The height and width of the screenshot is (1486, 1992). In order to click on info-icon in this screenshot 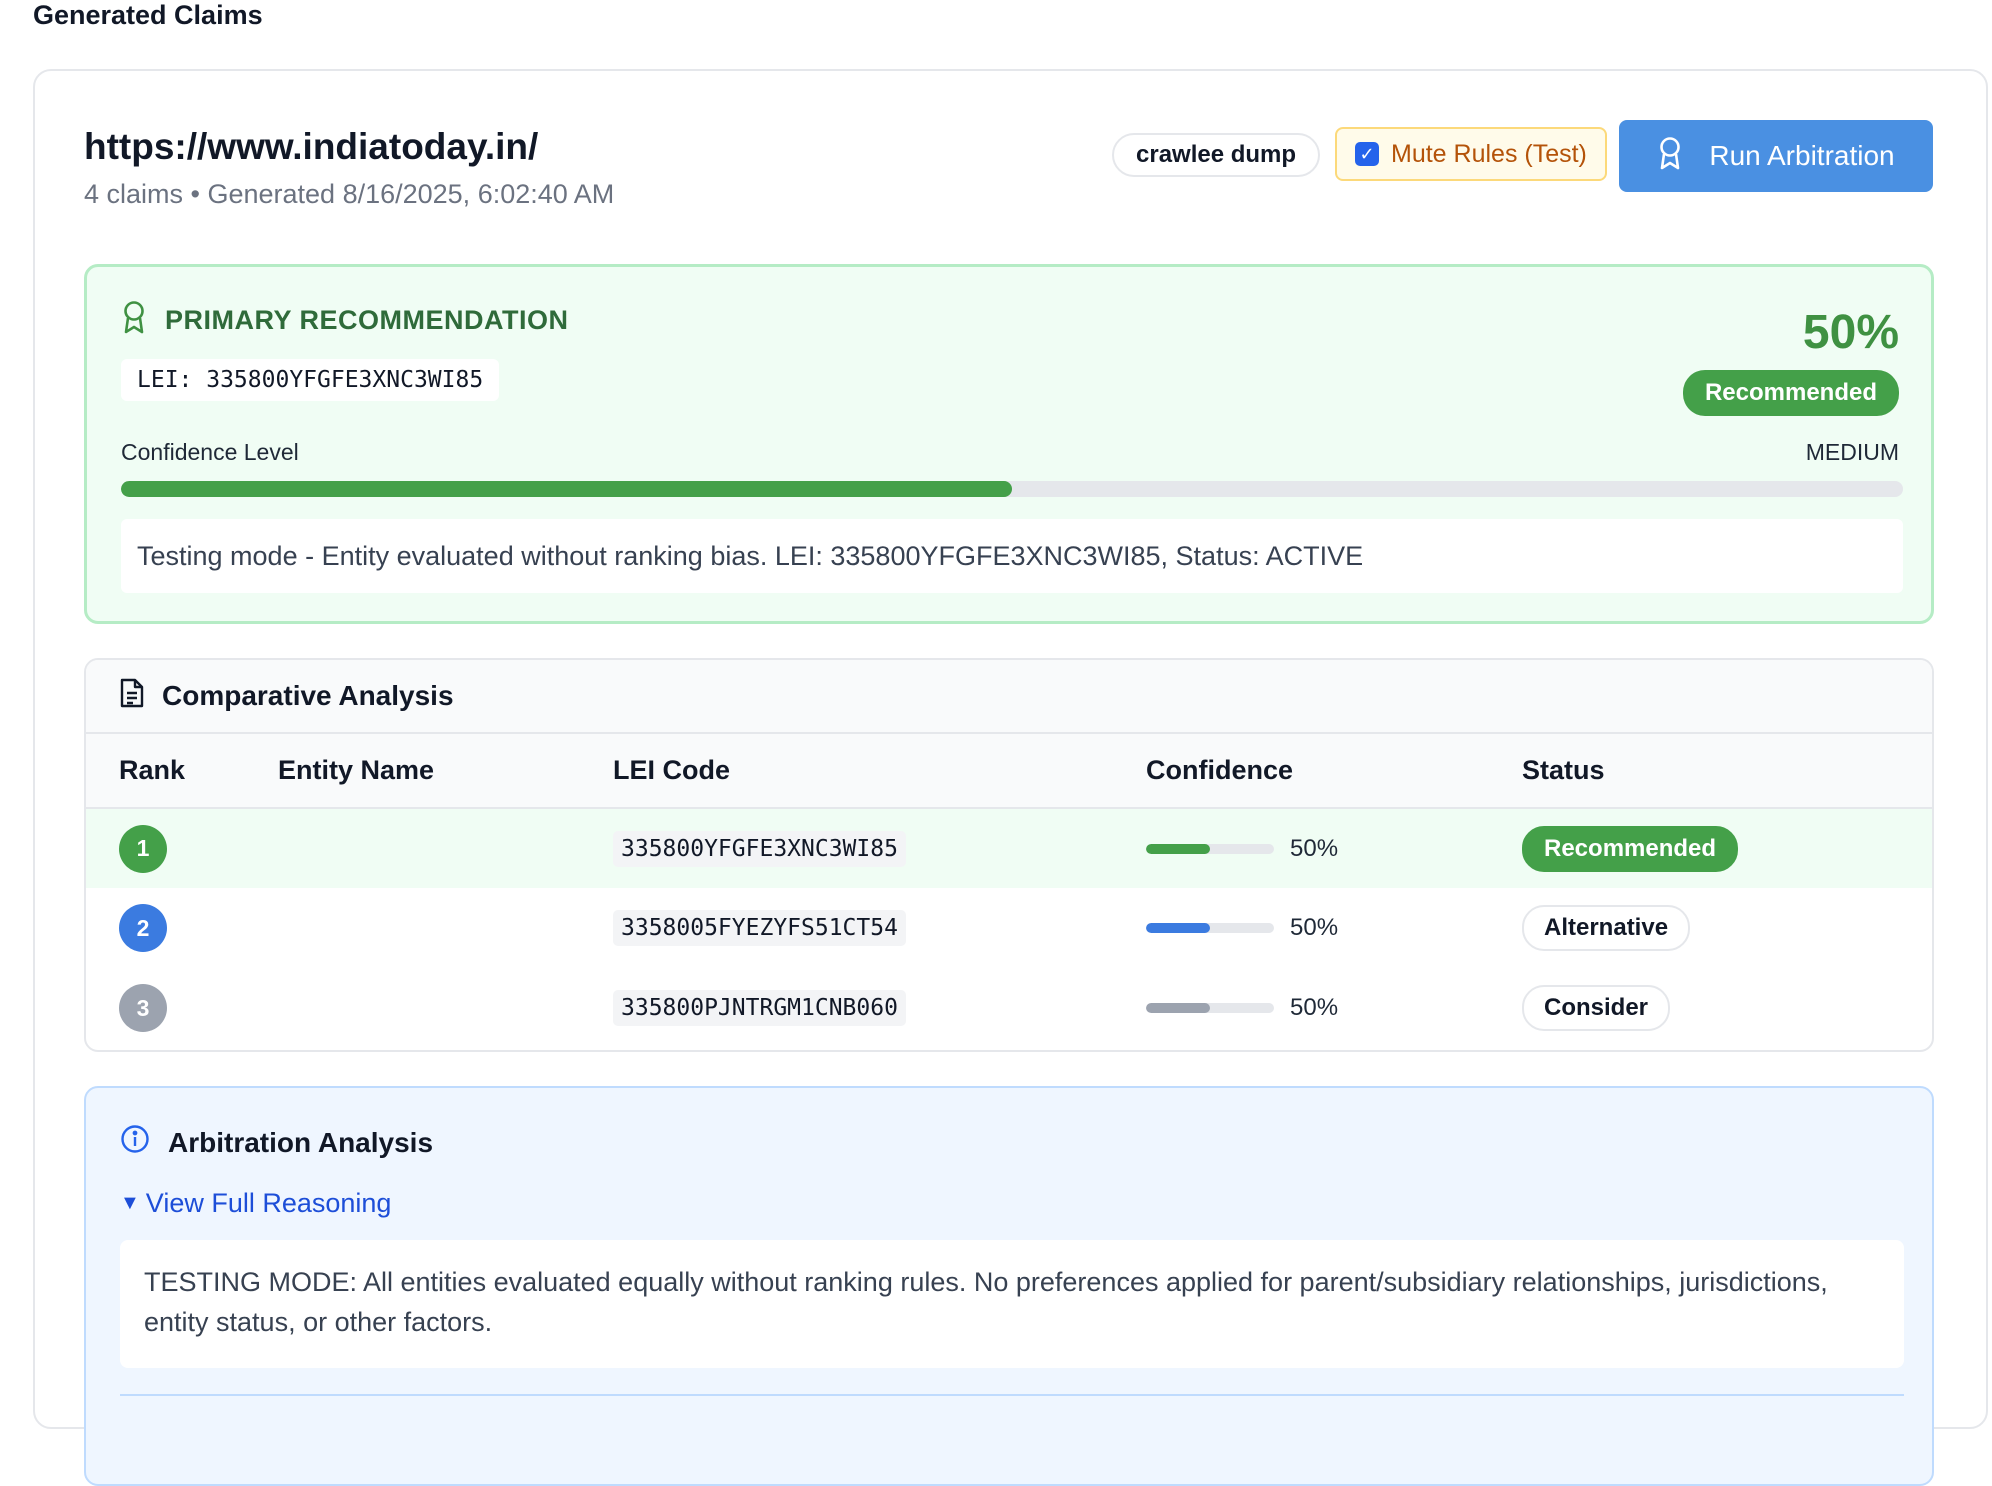, I will do `click(135, 1142)`.